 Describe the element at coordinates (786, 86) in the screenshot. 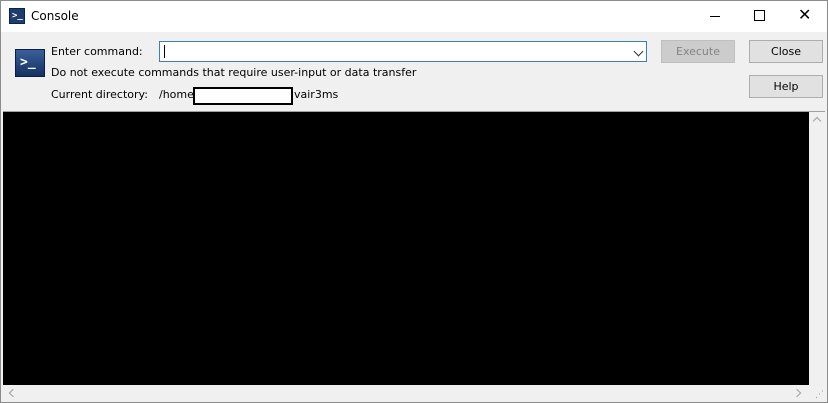

I see `help-button: Help` at that location.